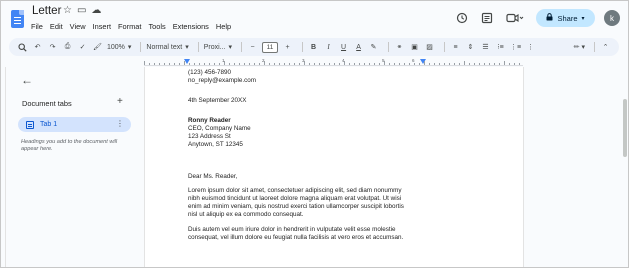  I want to click on docs-logo-icon, so click(17, 19).